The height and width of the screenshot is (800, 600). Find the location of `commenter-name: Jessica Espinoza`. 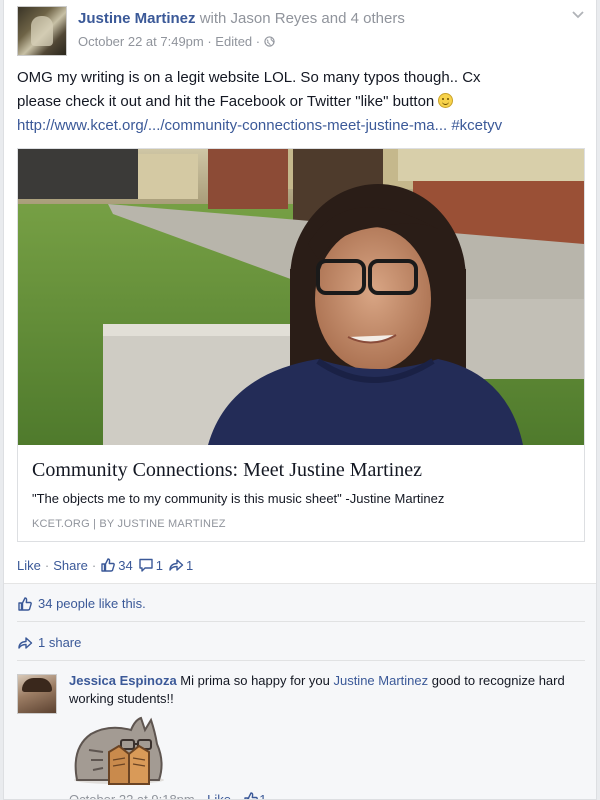

commenter-name: Jessica Espinoza is located at coordinates (123, 680).